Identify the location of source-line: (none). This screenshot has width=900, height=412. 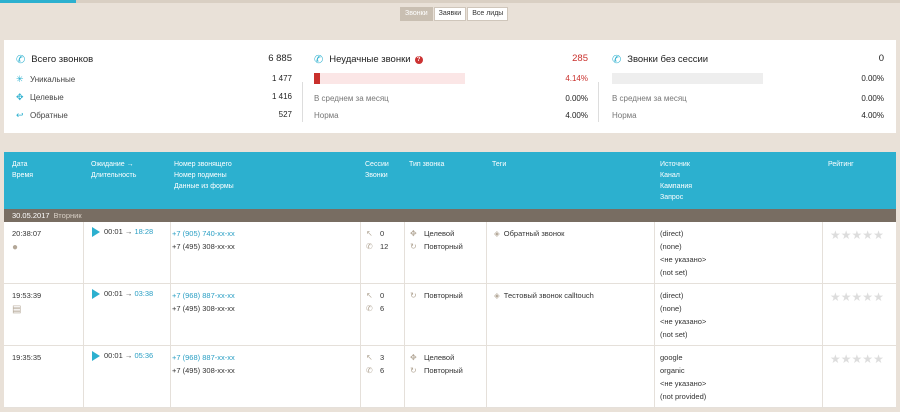
(671, 308).